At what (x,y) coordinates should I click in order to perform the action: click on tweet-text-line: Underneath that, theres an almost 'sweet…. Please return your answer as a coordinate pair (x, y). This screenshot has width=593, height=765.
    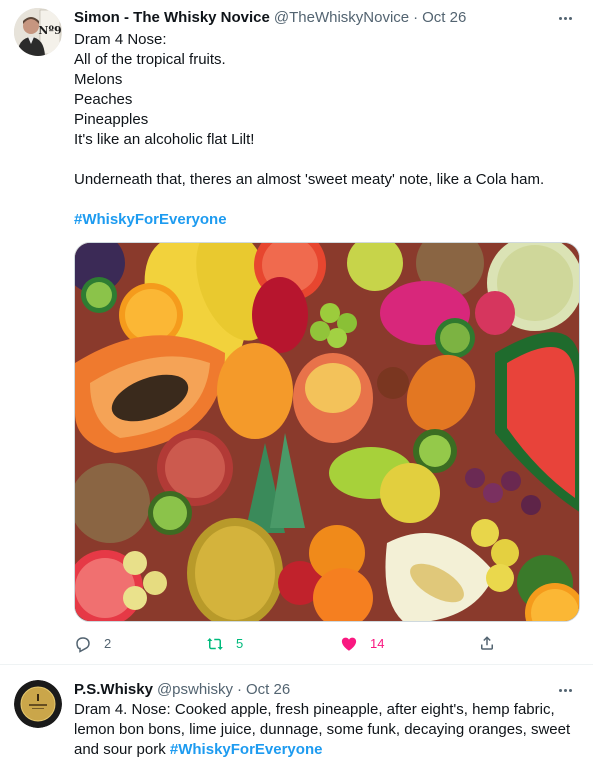
    Looking at the image, I should click on (309, 179).